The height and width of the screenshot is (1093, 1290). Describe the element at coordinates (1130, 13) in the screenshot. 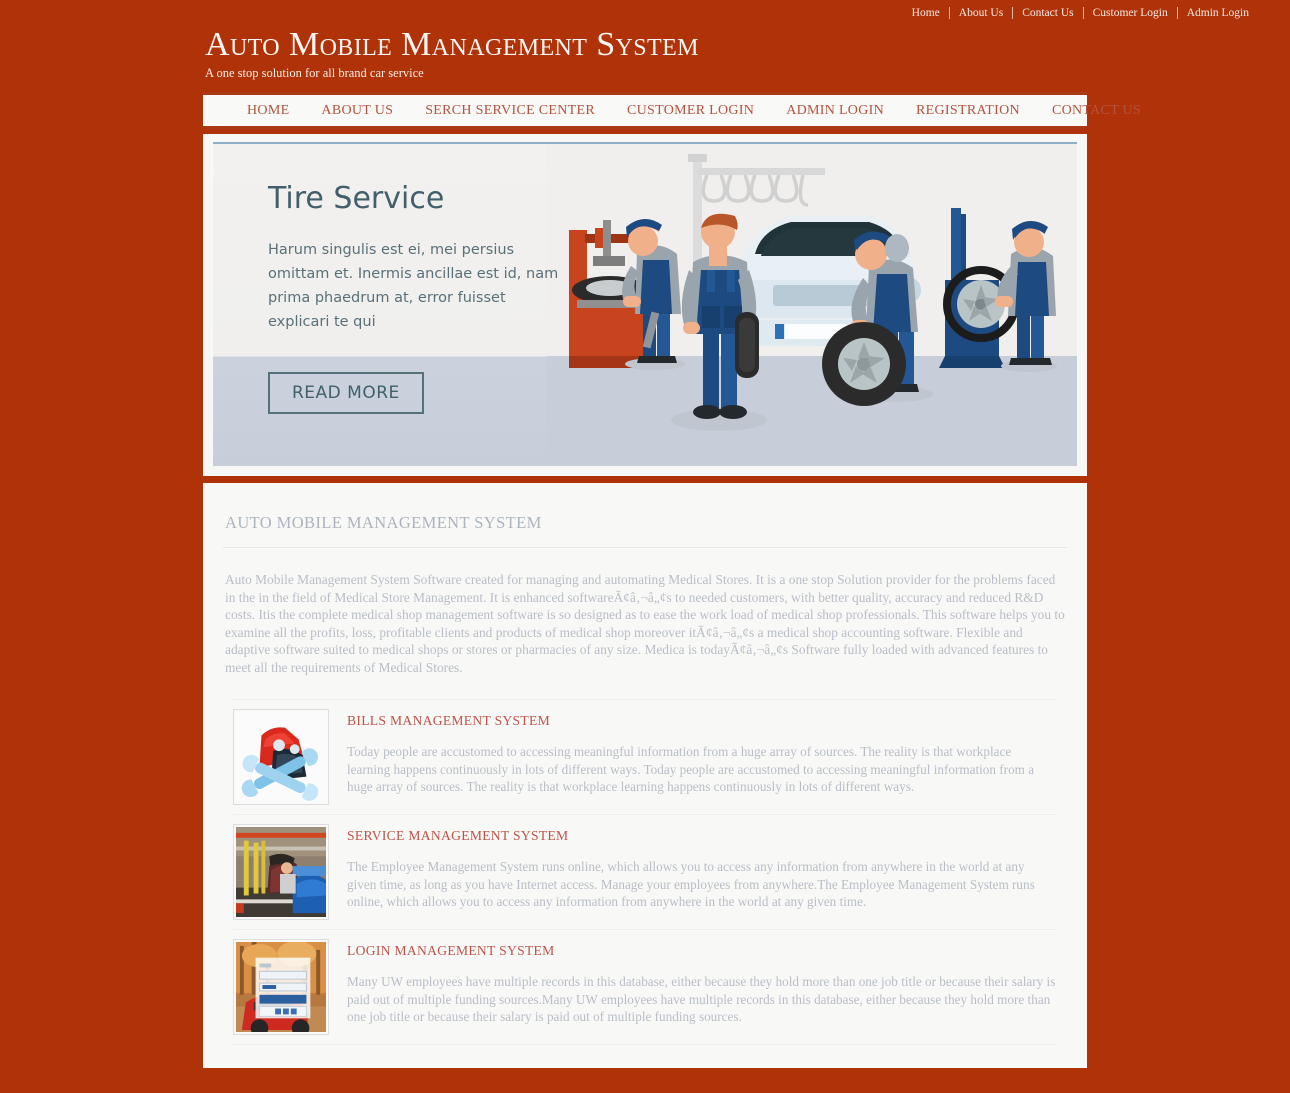

I see `top-link-customer-login: Customer Login` at that location.